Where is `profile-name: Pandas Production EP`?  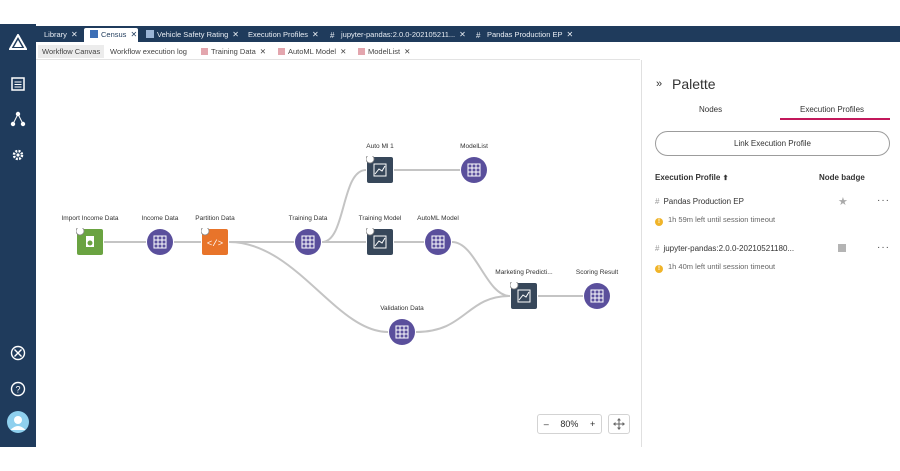
profile-name: Pandas Production EP is located at coordinates (703, 201).